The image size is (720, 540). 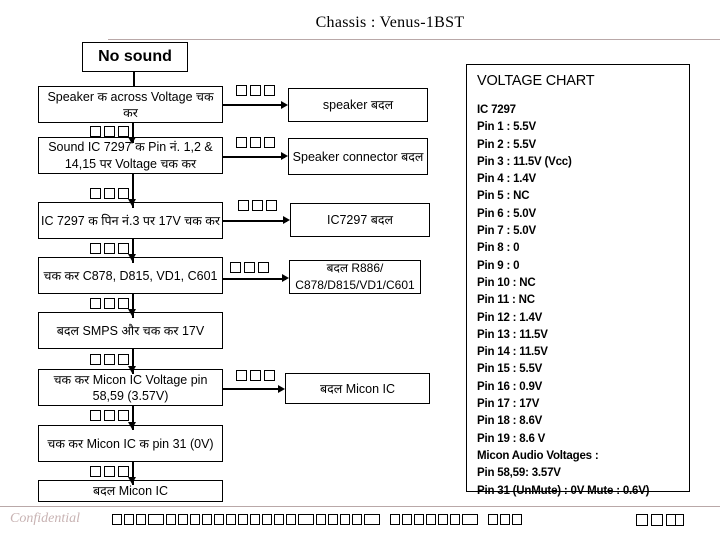 What do you see at coordinates (45, 518) in the screenshot?
I see `confidential-label: Confidential` at bounding box center [45, 518].